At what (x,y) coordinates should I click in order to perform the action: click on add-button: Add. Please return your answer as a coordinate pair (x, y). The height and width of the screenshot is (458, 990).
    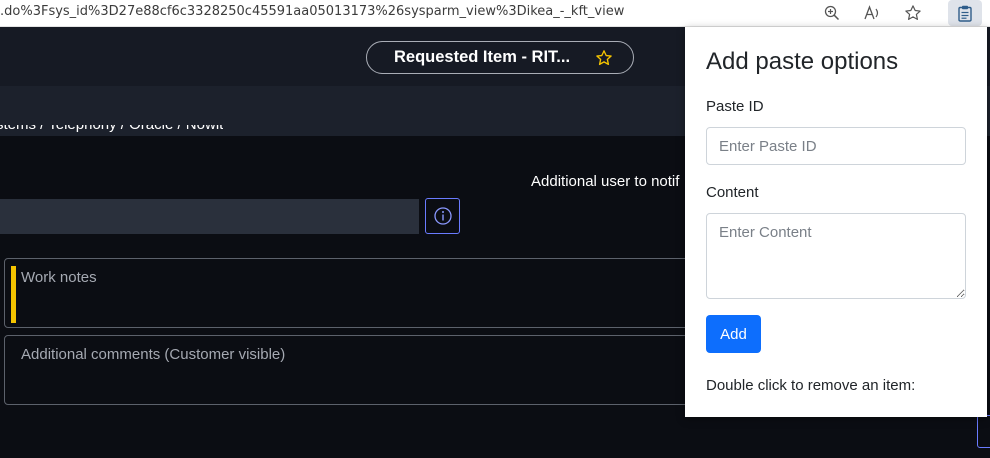
    Looking at the image, I should click on (733, 334).